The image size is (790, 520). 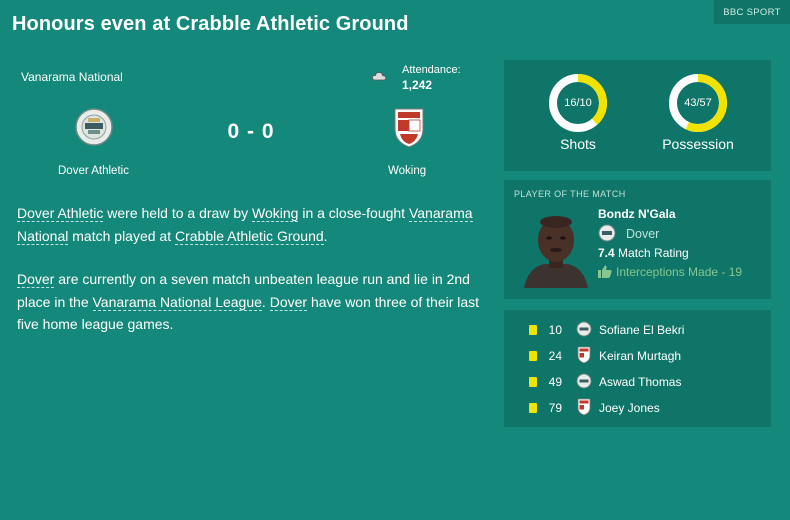 What do you see at coordinates (251, 131) in the screenshot?
I see `score: 0 - 0` at bounding box center [251, 131].